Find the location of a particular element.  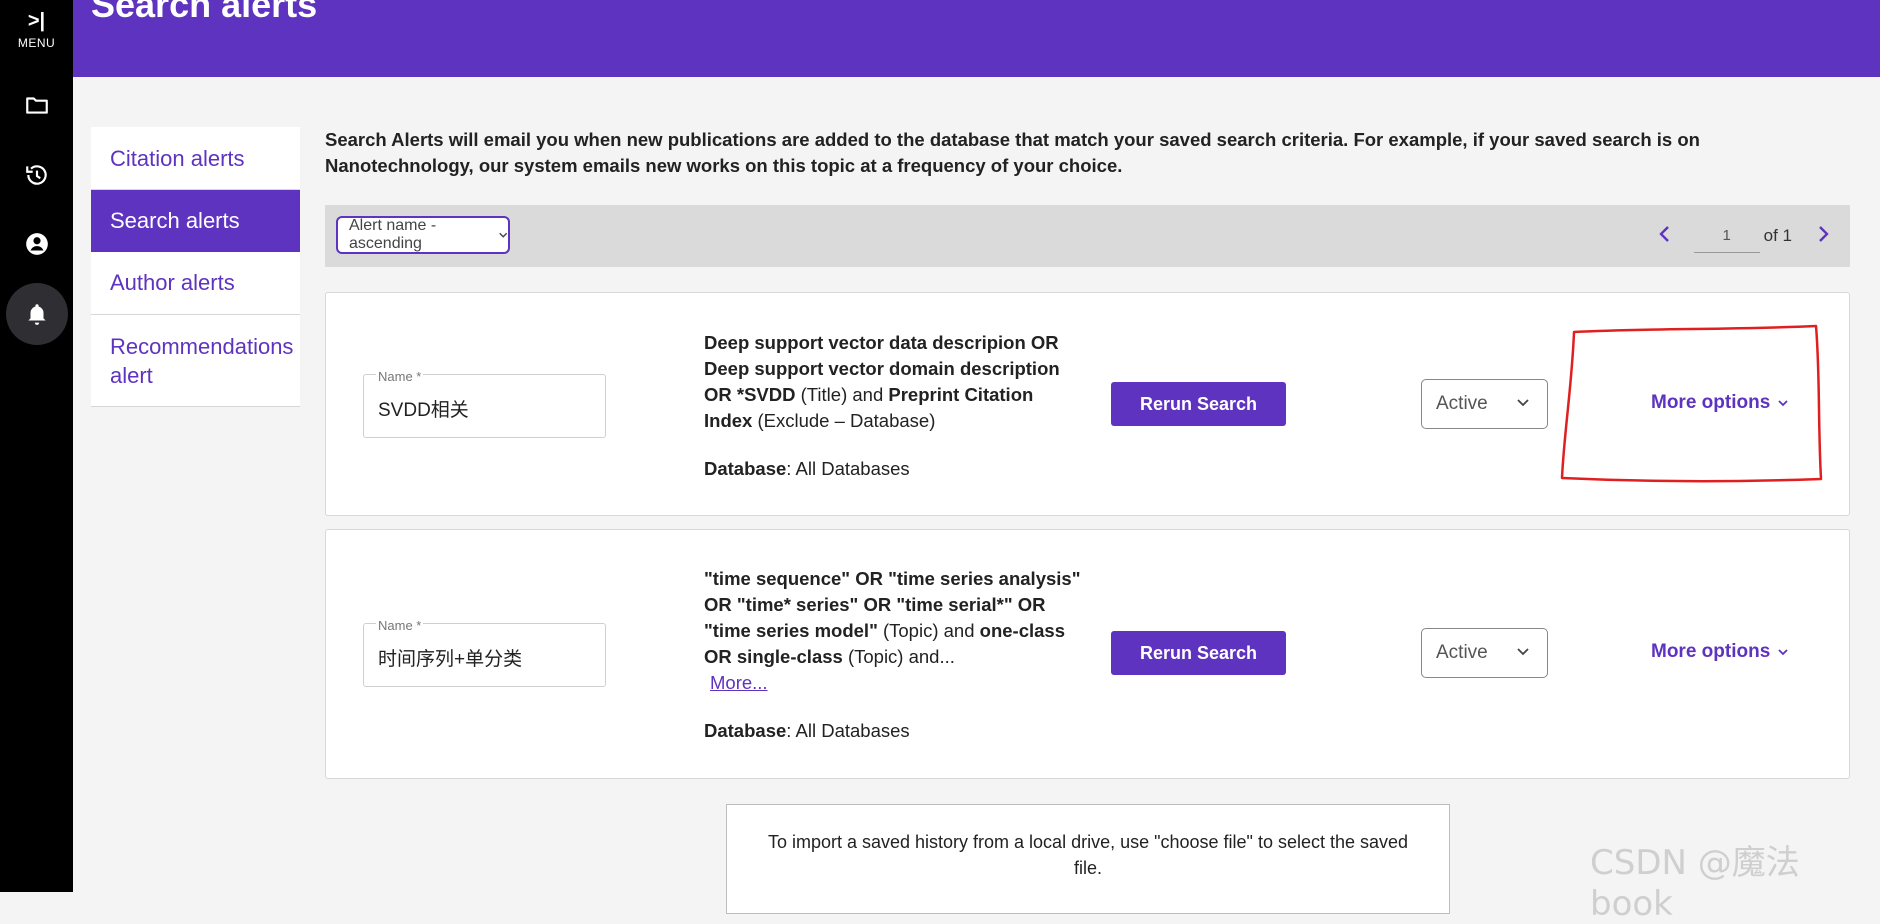

rail-account-button is located at coordinates (36, 244).